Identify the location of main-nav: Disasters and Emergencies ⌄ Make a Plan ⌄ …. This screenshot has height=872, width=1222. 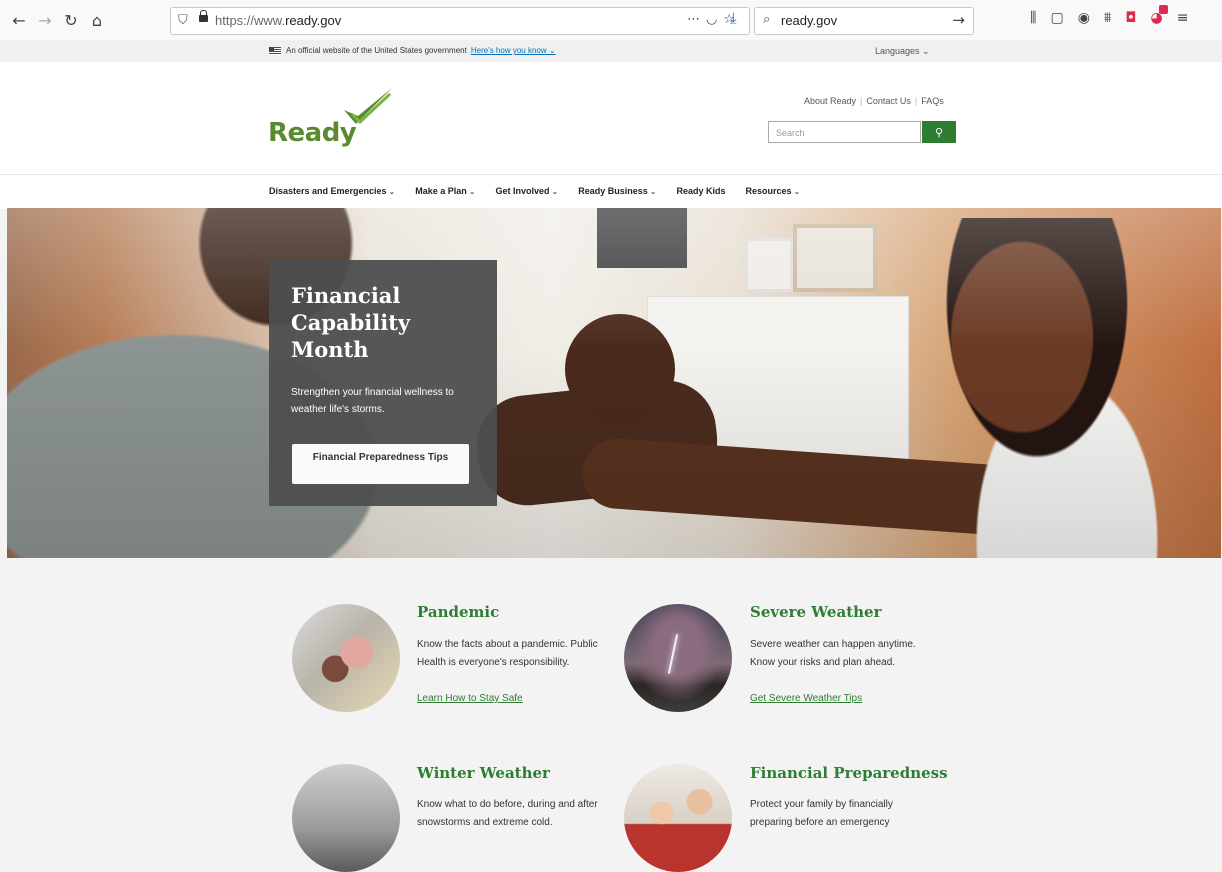
(611, 191).